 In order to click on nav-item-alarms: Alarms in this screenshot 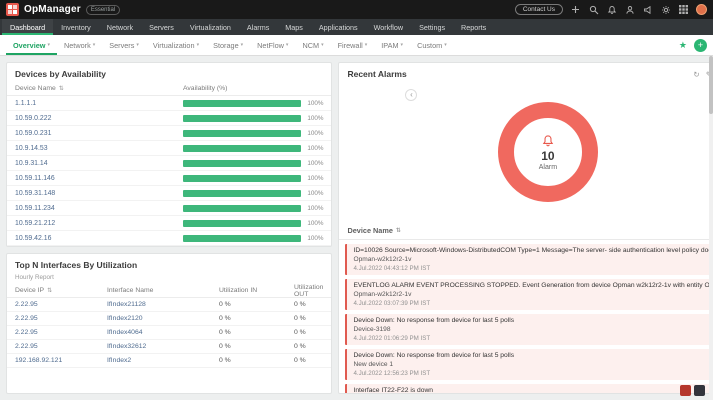, I will do `click(258, 27)`.